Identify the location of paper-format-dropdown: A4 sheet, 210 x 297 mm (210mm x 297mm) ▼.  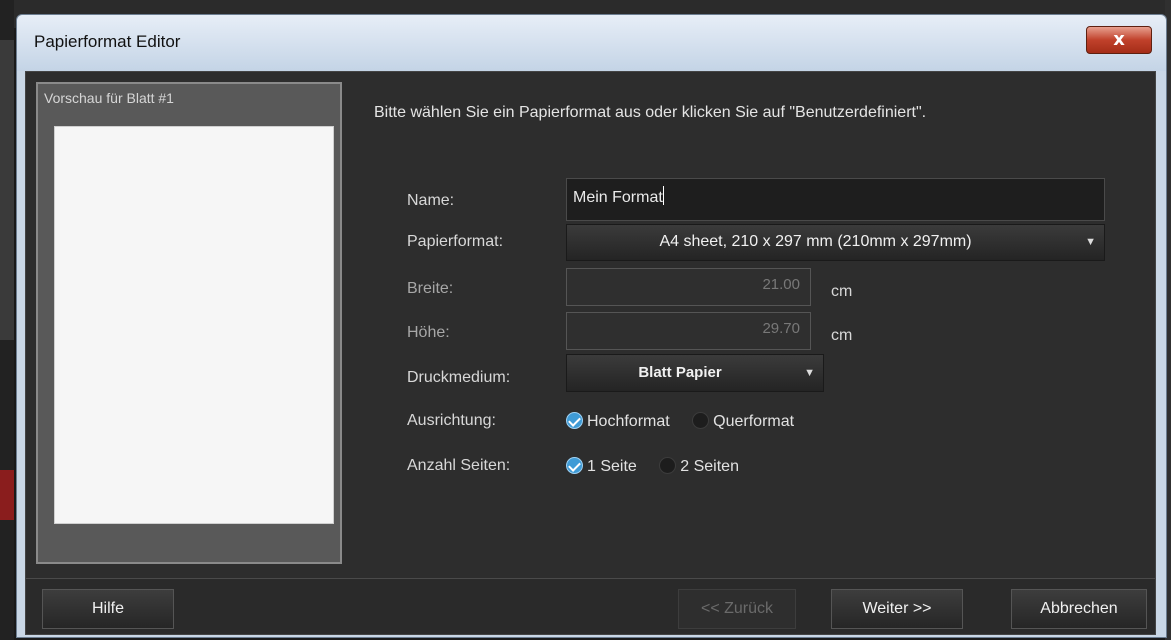
(835, 242).